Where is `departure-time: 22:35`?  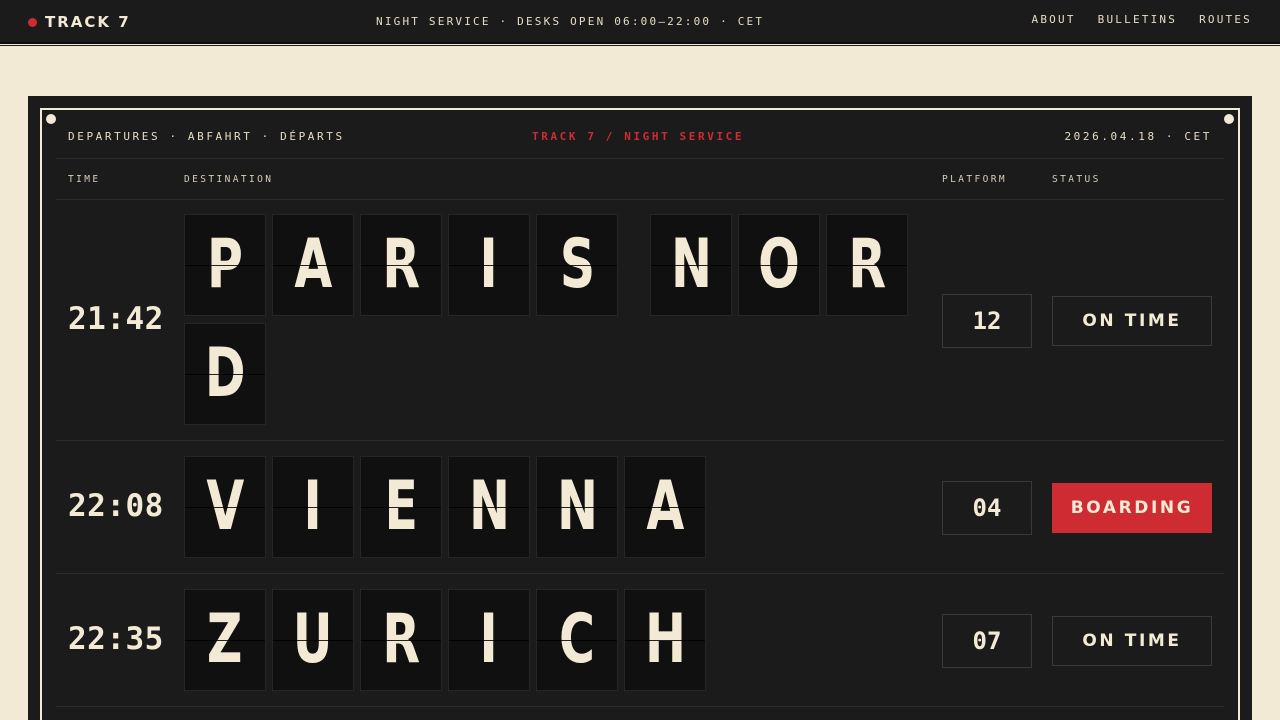
departure-time: 22:35 is located at coordinates (116, 639).